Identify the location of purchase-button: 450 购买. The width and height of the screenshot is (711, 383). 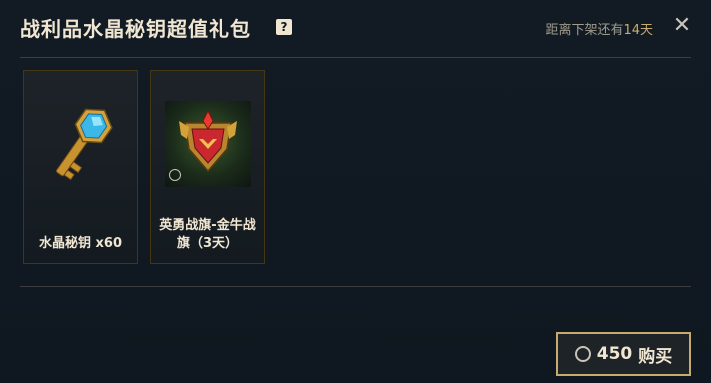
(623, 354).